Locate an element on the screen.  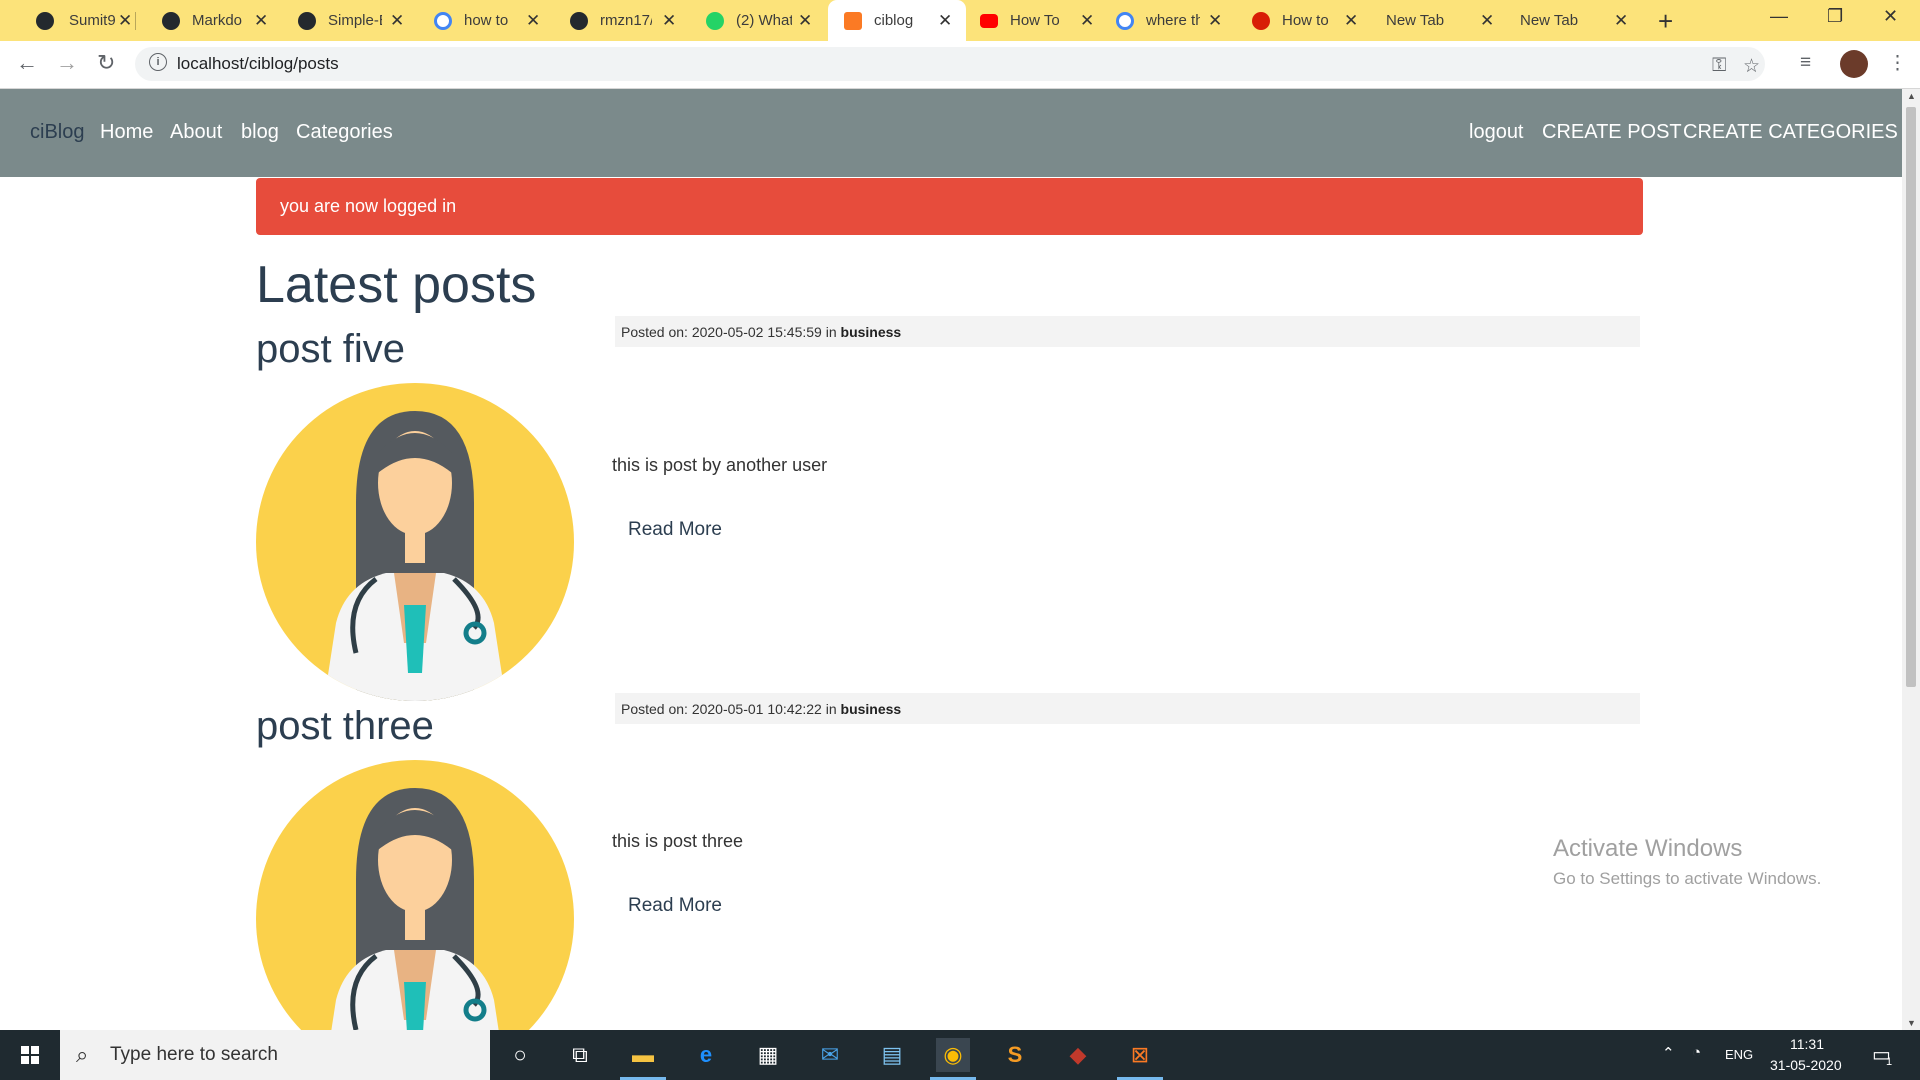
taskbar-search: ⌕ Type here to search is located at coordinates (275, 1055).